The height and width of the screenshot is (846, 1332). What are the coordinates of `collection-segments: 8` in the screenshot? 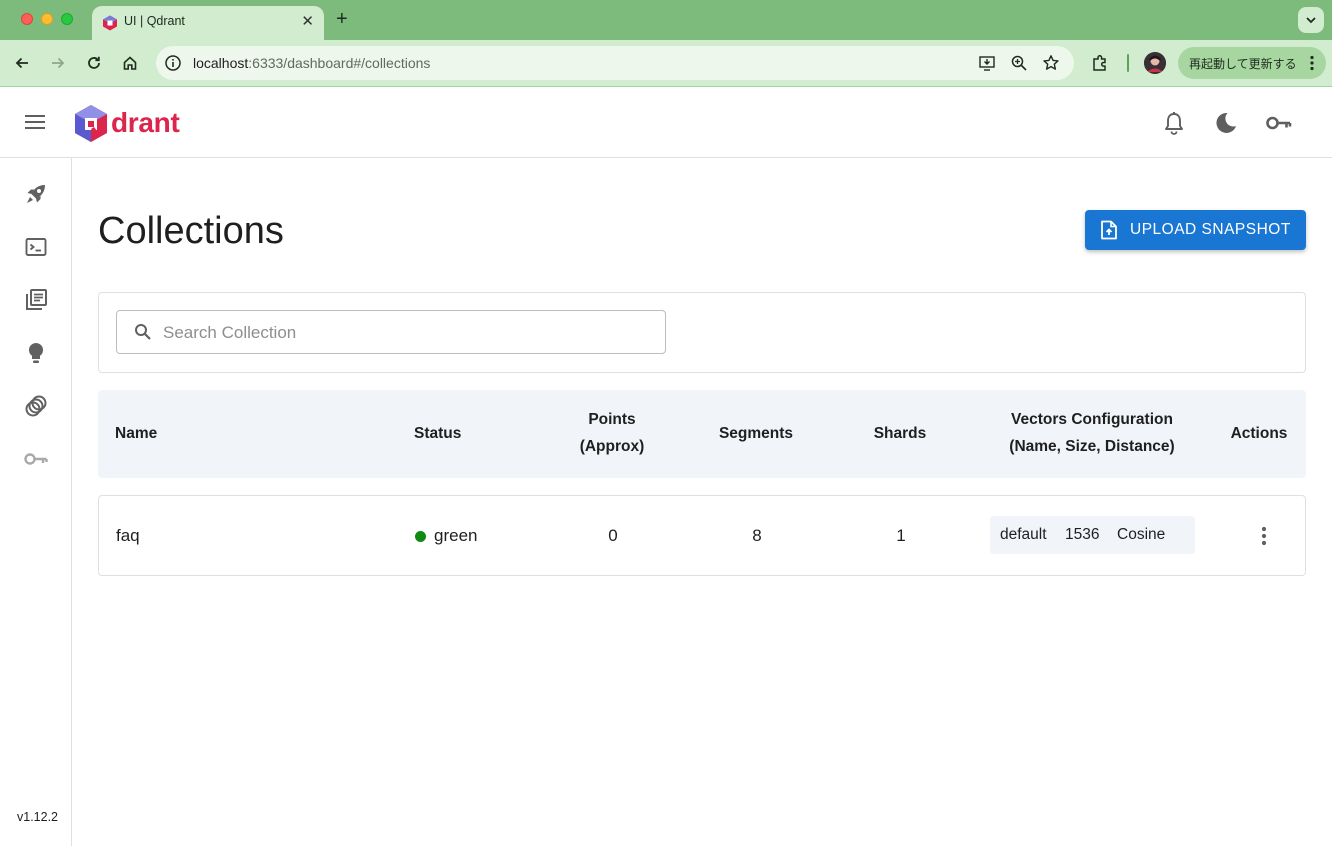 It's located at (757, 535).